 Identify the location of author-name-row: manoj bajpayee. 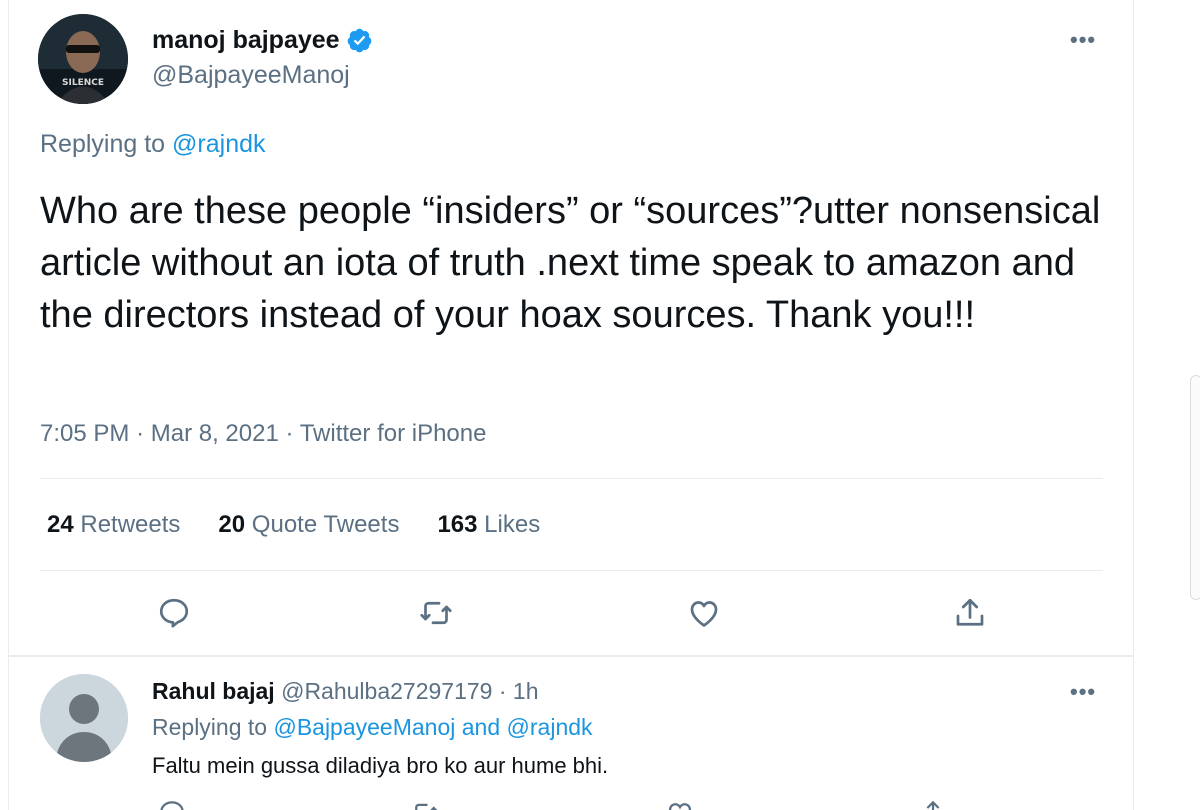
(262, 40).